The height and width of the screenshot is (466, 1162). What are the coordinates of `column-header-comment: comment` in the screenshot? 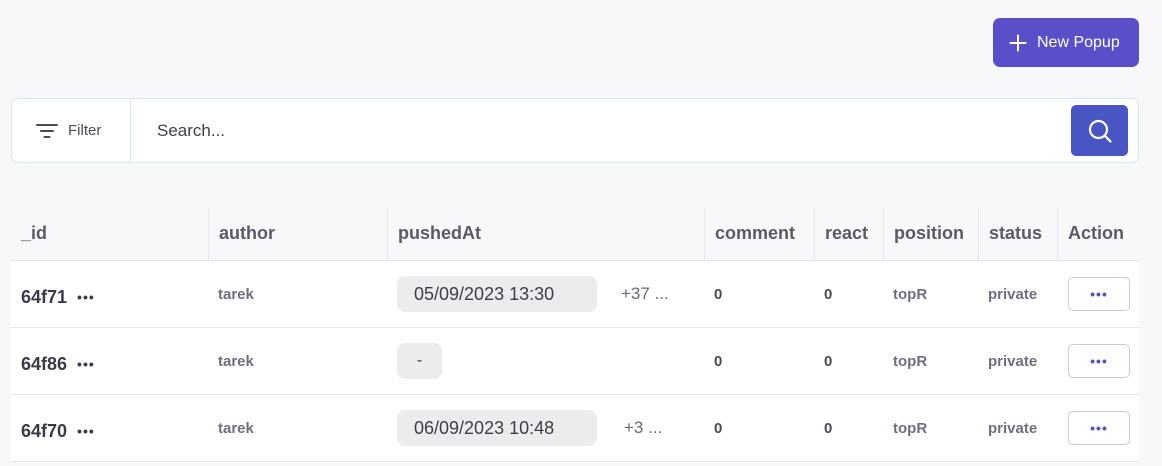 It's located at (759, 234).